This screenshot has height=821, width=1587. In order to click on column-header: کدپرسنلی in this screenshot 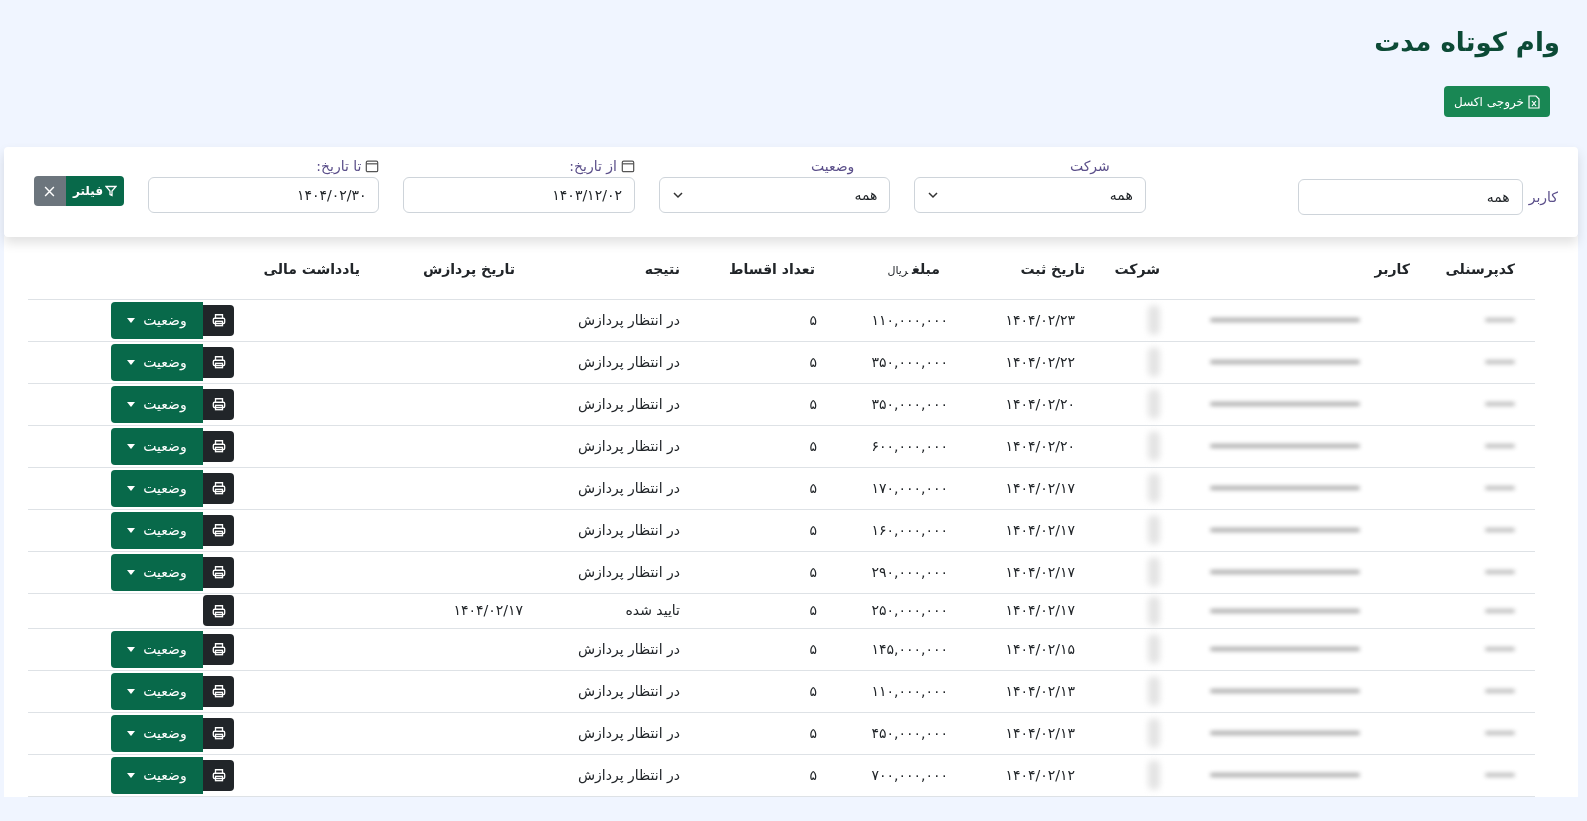, I will do `click(1480, 268)`.